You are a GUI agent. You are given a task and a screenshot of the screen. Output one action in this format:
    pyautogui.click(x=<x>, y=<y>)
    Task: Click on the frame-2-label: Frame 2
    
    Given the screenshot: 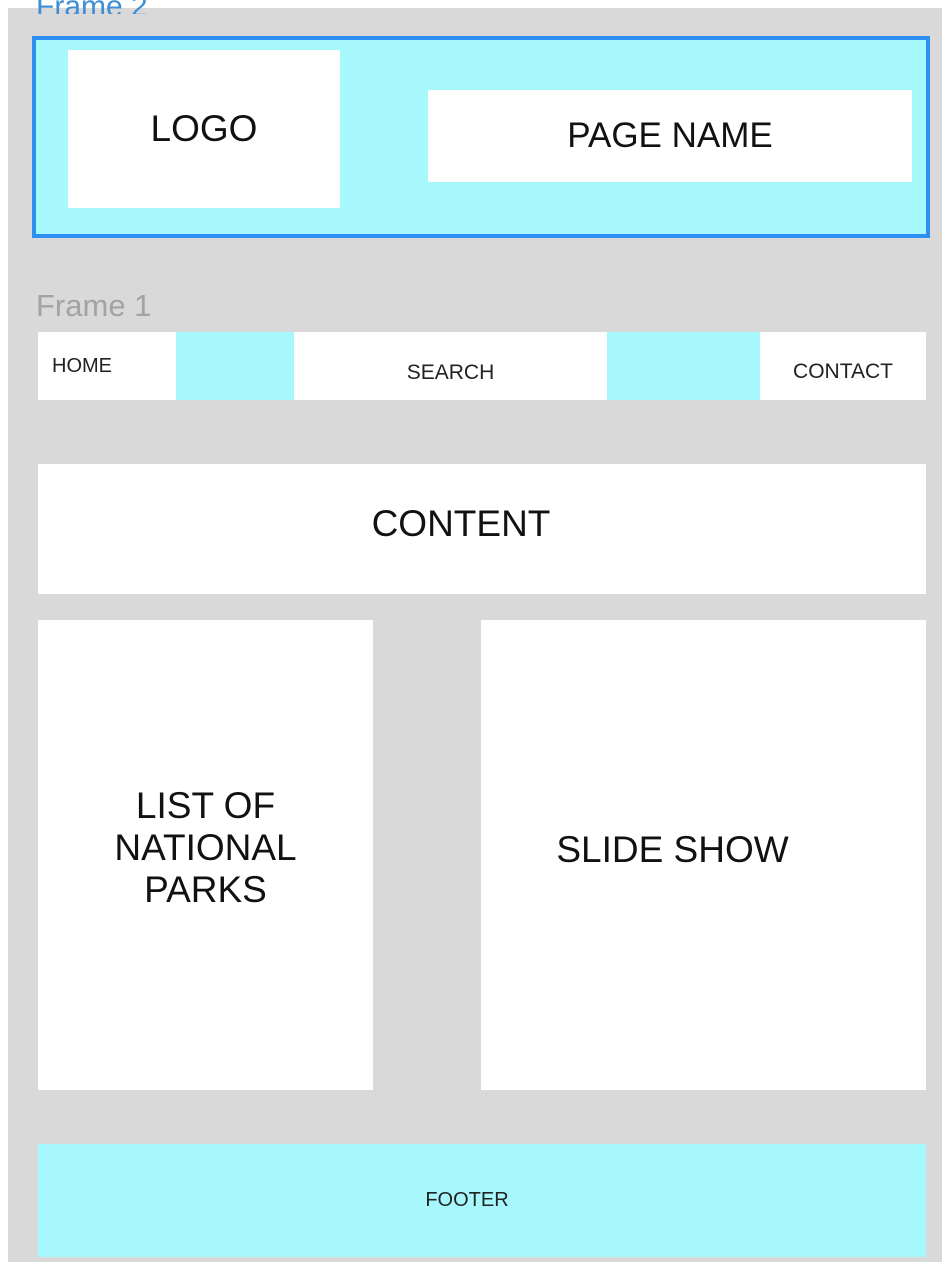 What is the action you would take?
    pyautogui.click(x=92, y=7)
    